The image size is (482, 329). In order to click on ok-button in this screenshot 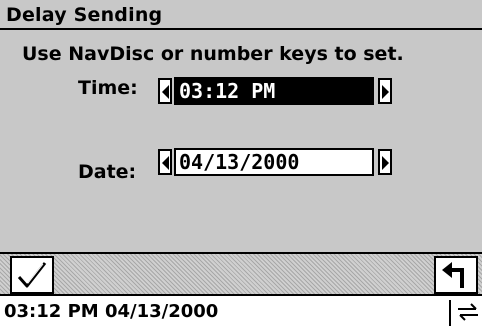, I will do `click(32, 275)`.